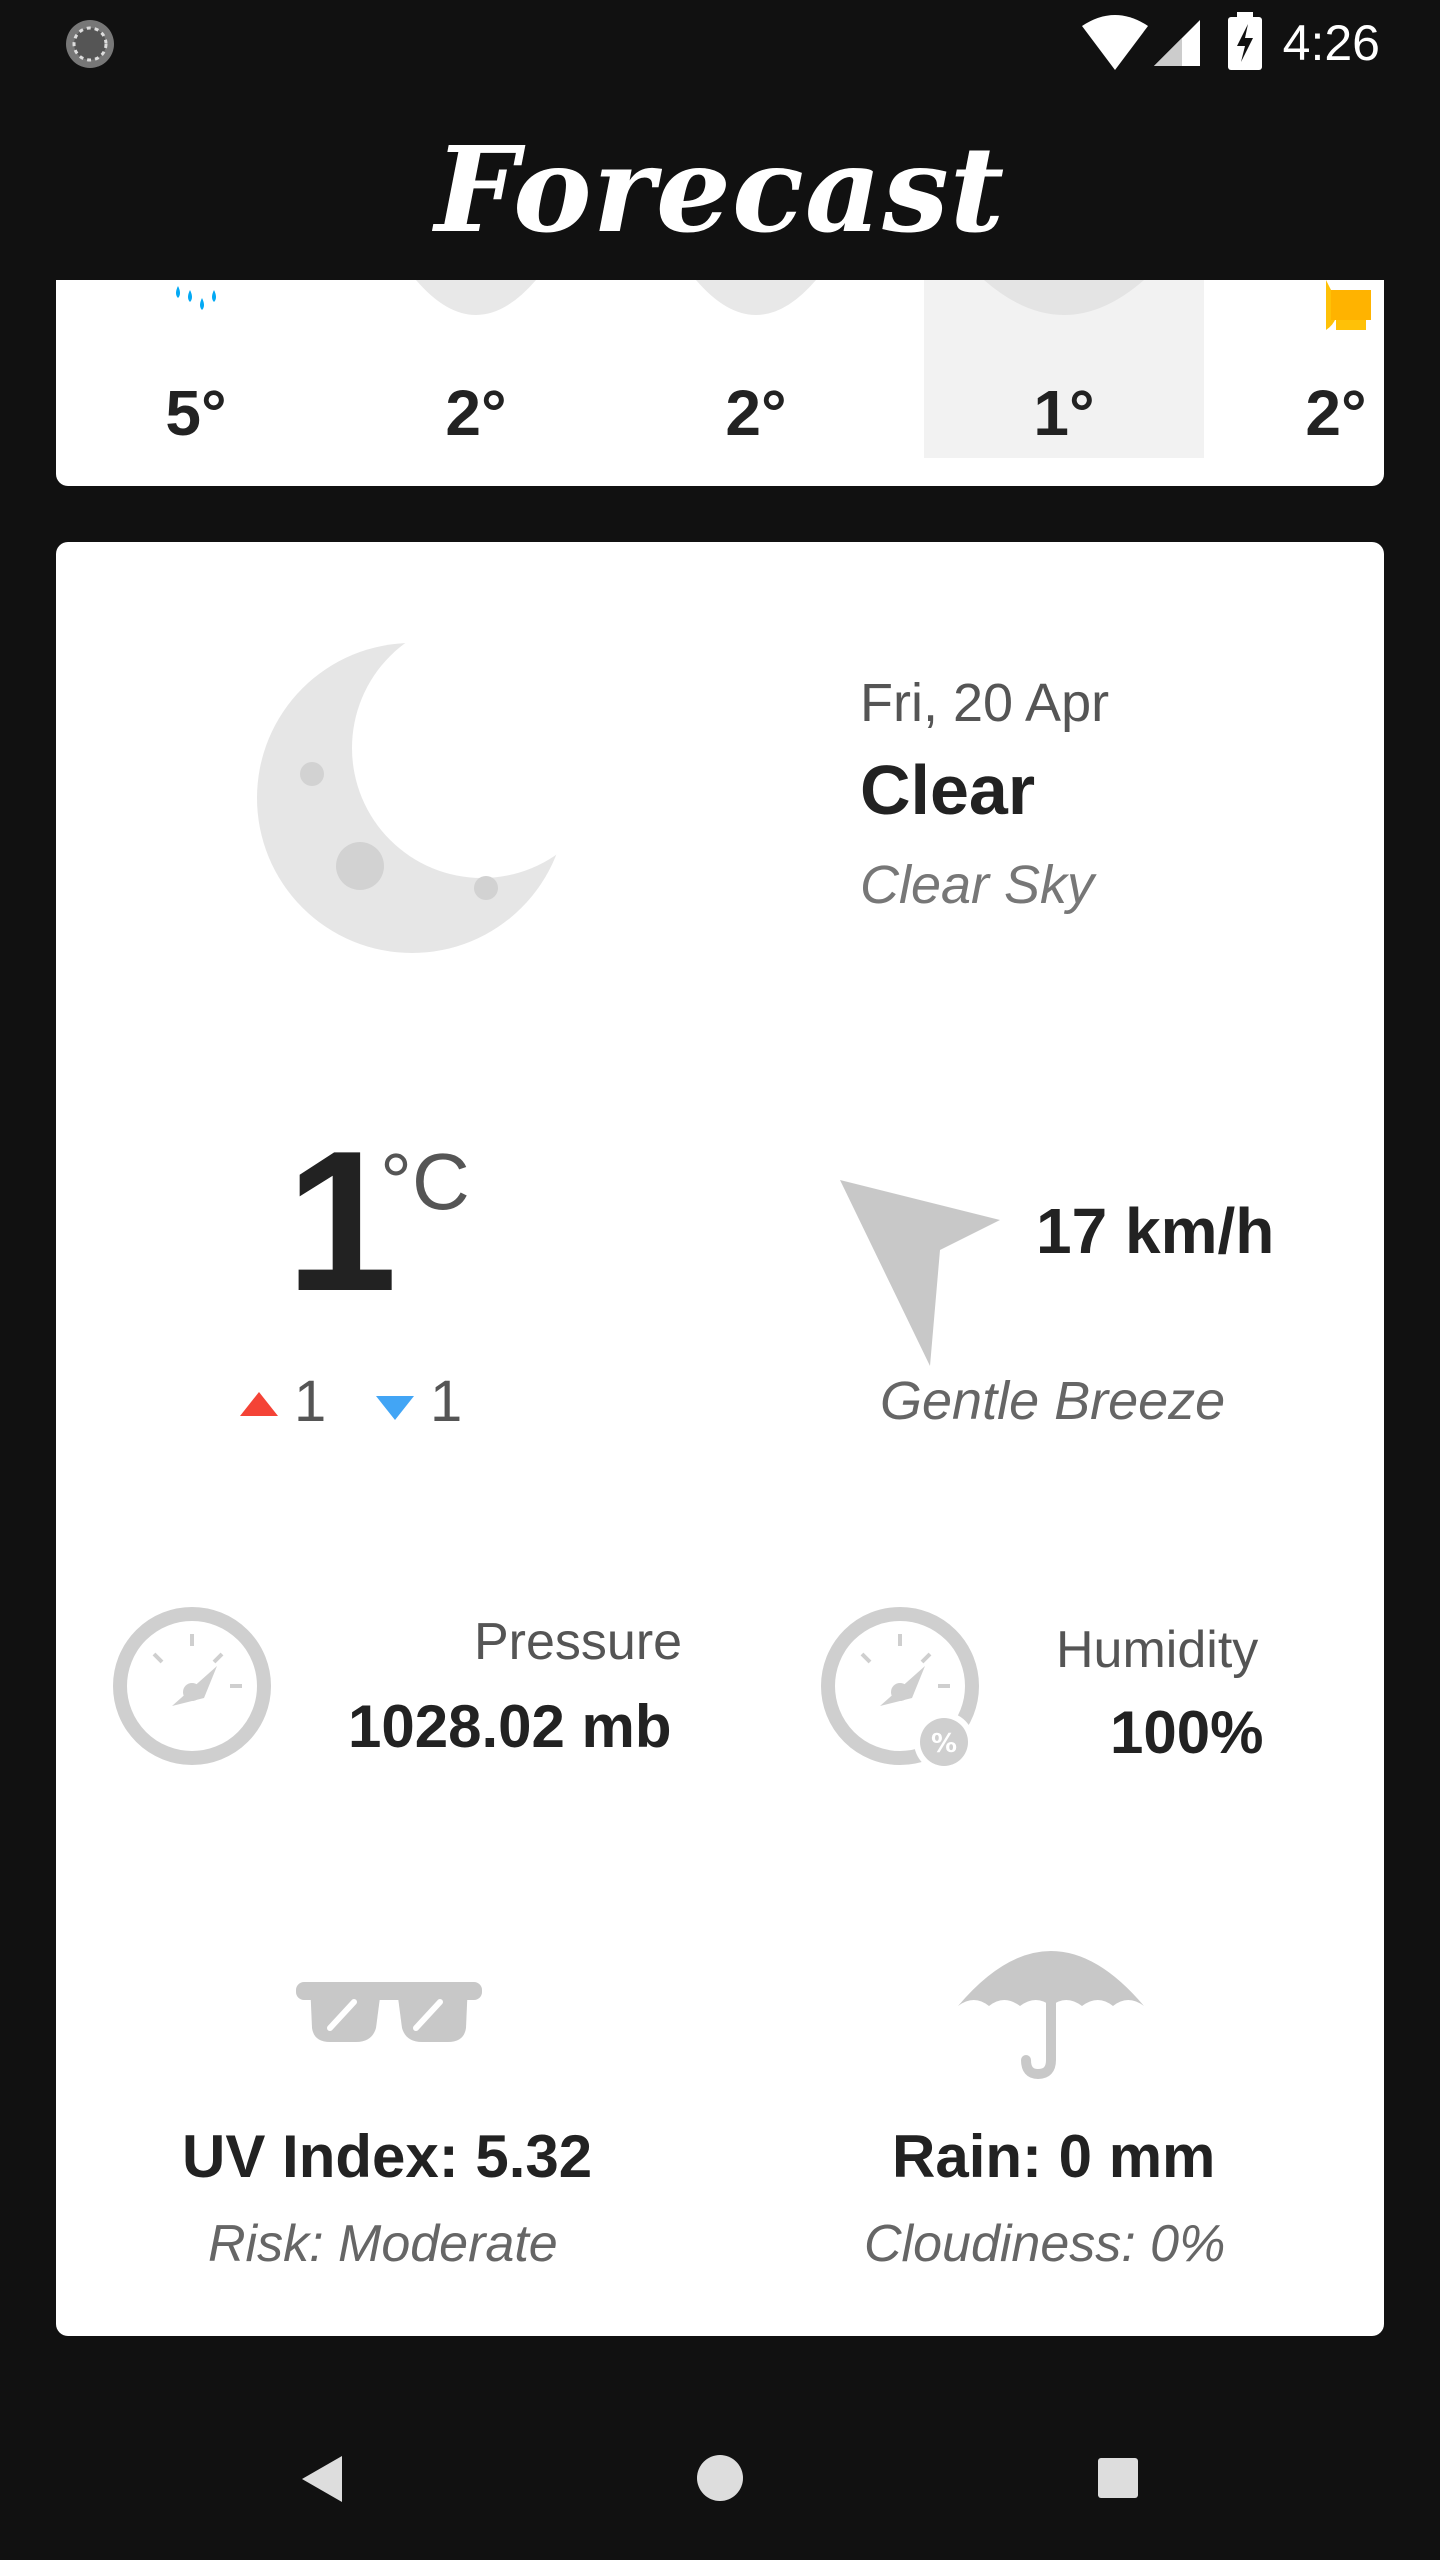 This screenshot has height=2560, width=1440. Describe the element at coordinates (1177, 43) in the screenshot. I see `signal-icon` at that location.